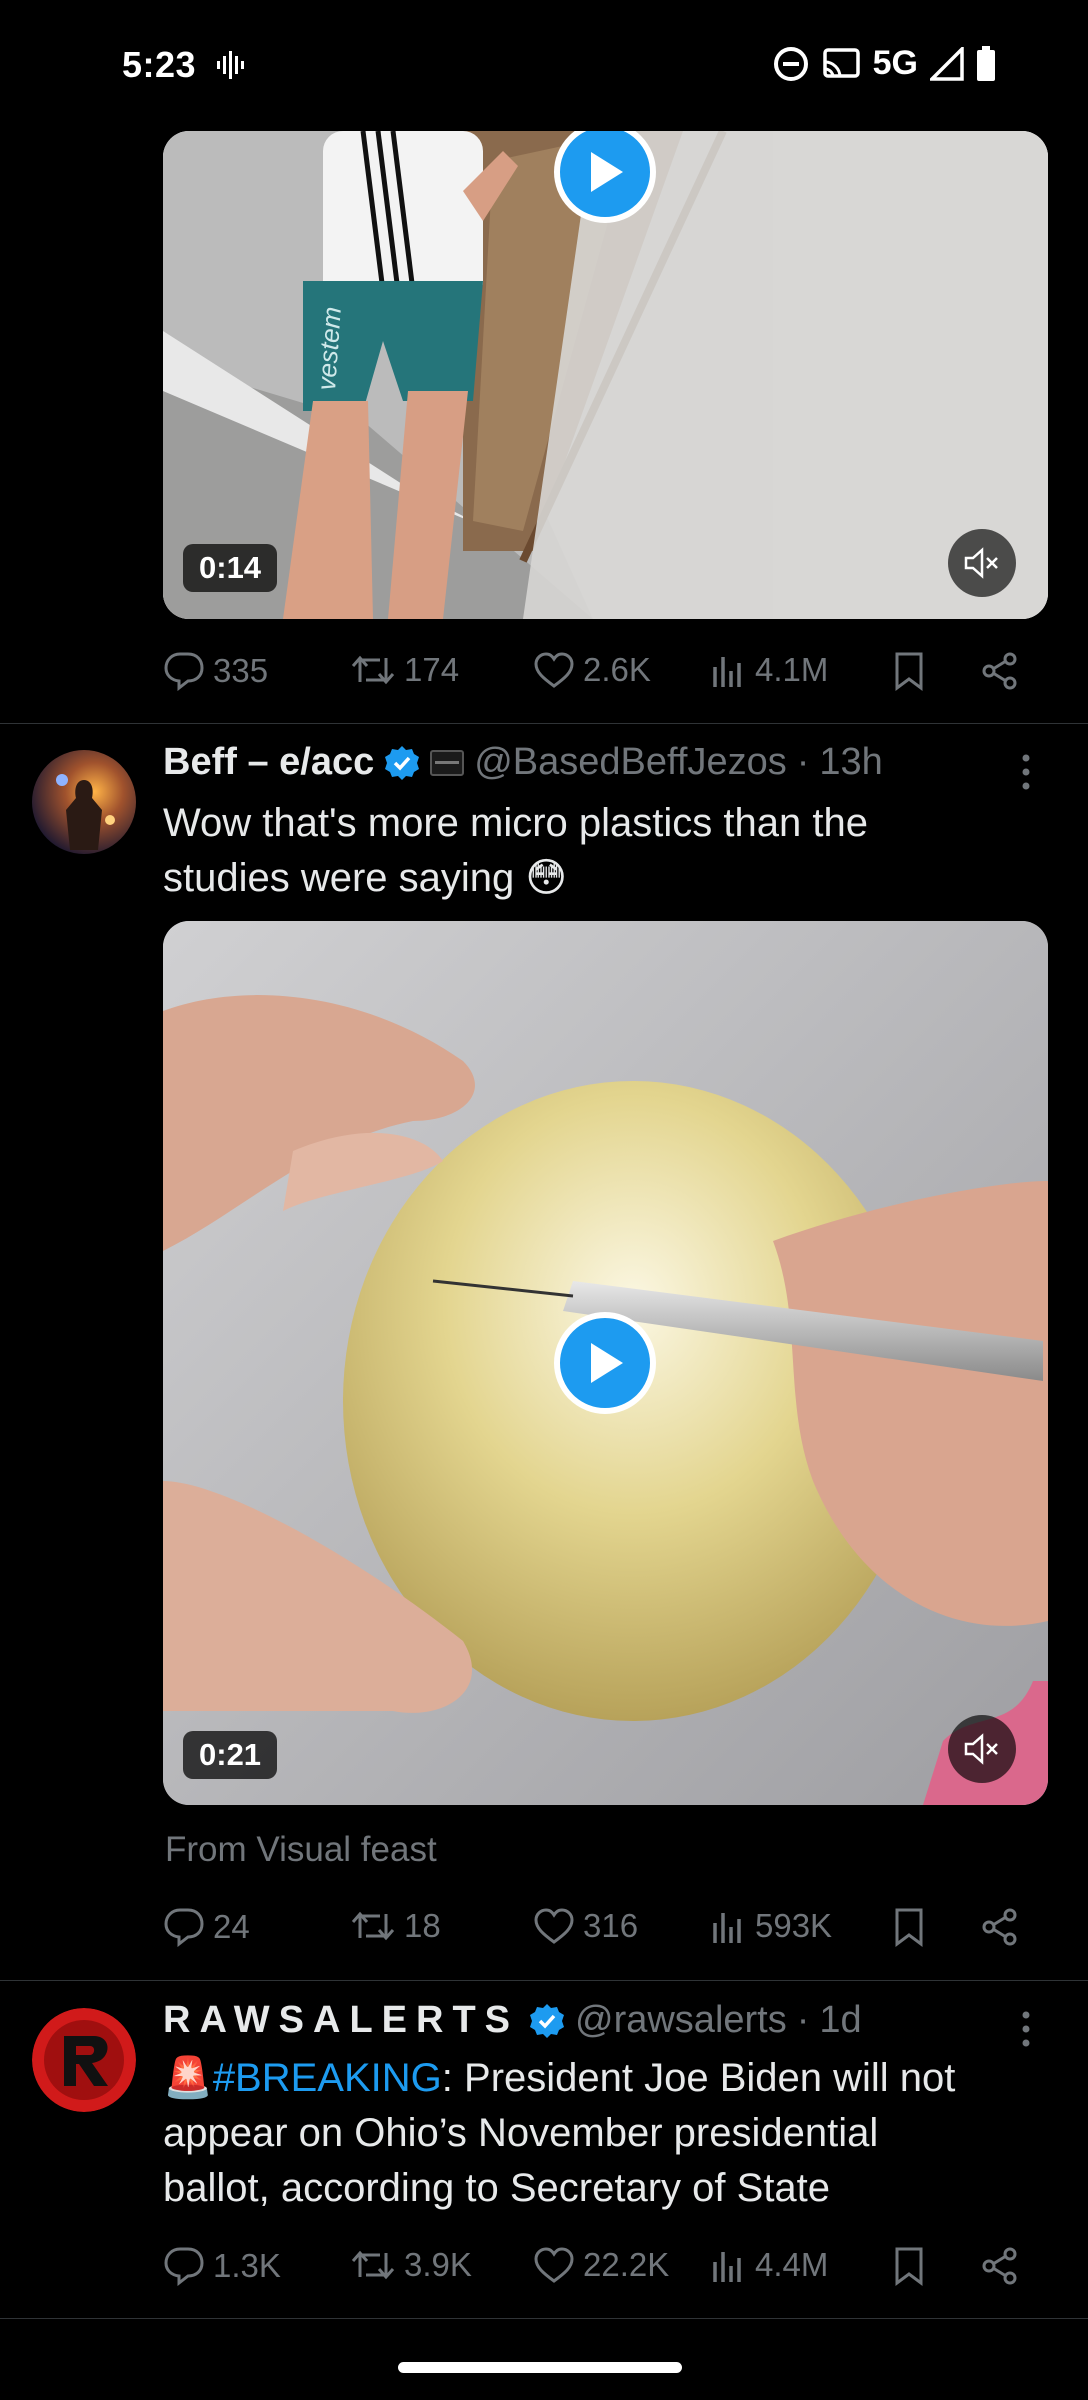  I want to click on battery-icon, so click(986, 63).